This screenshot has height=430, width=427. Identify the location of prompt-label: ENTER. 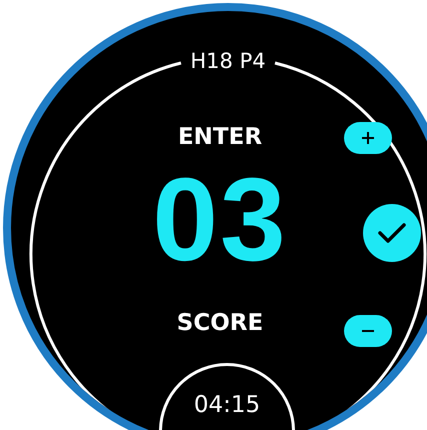
(220, 137).